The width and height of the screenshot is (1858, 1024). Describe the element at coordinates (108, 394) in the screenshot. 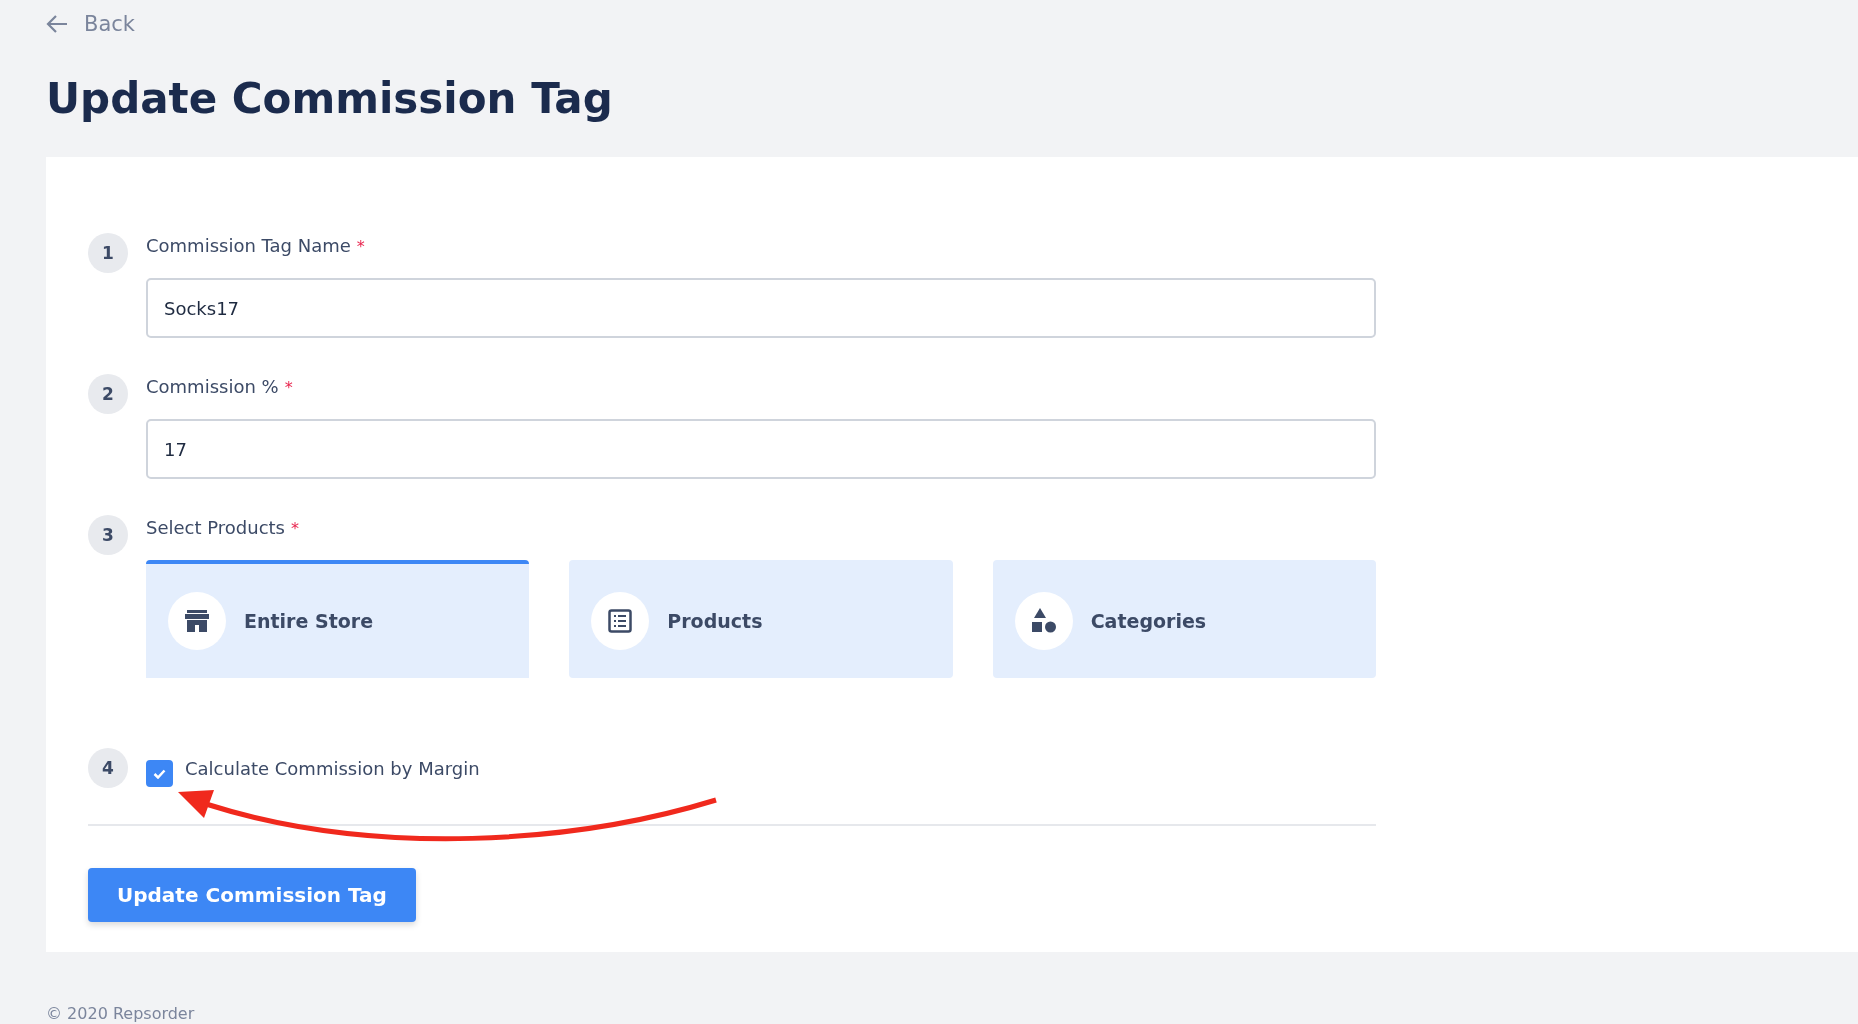

I see `step-number: 2` at that location.